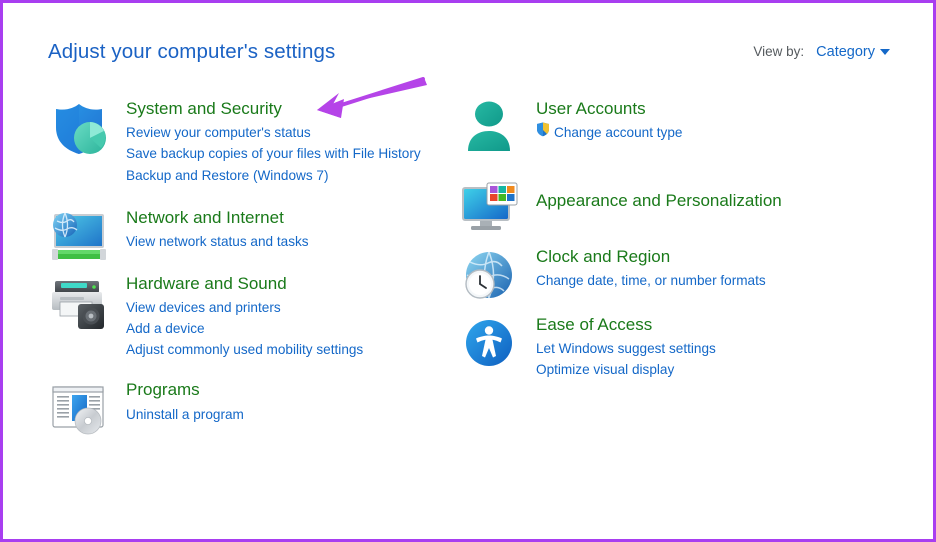  I want to click on category-title: Appearance and Personalization, so click(659, 201).